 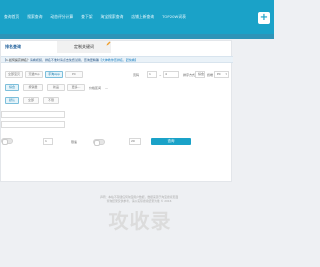 I want to click on footer-line-2: 查询结果仅供参考，请以实际搜索结果为准 © 2016, so click(x=139, y=201).